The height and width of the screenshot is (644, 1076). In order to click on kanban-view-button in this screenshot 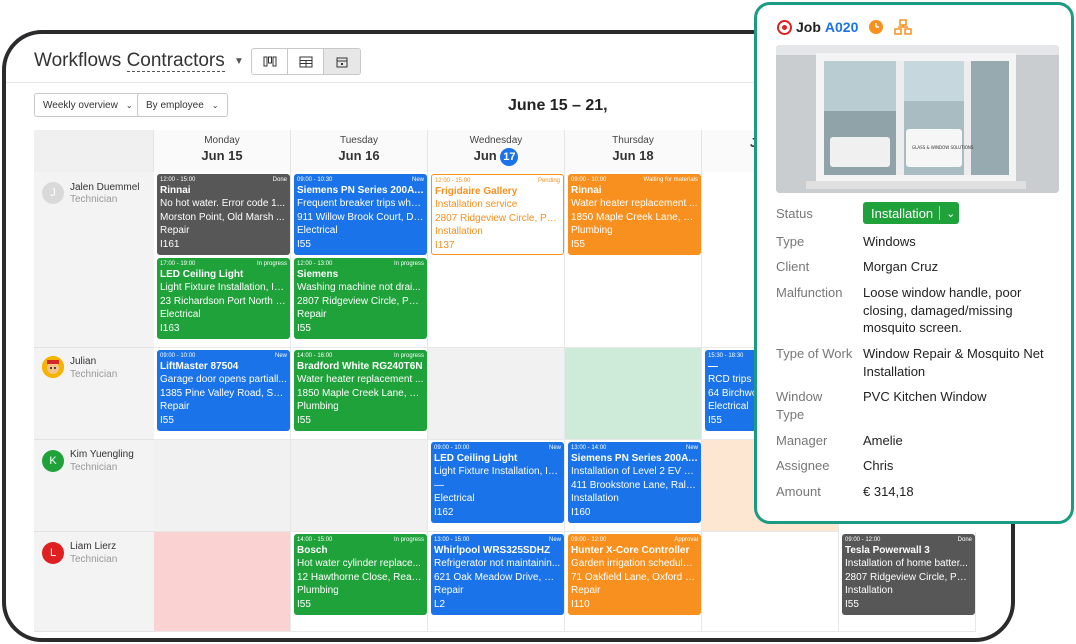, I will do `click(270, 61)`.